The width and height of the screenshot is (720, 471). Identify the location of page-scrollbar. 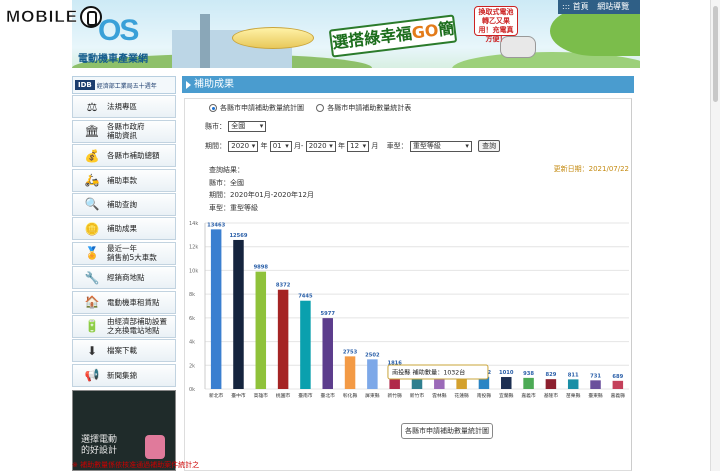
(715, 235).